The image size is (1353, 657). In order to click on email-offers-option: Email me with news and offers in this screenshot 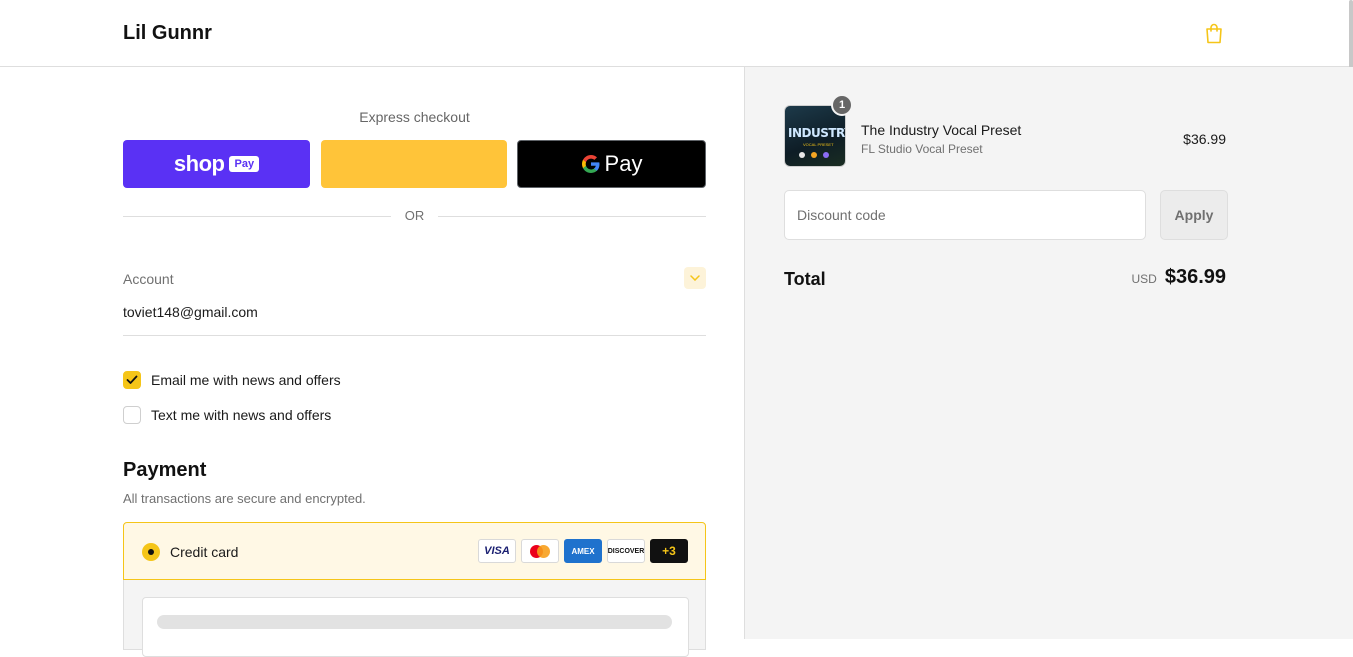, I will do `click(232, 380)`.